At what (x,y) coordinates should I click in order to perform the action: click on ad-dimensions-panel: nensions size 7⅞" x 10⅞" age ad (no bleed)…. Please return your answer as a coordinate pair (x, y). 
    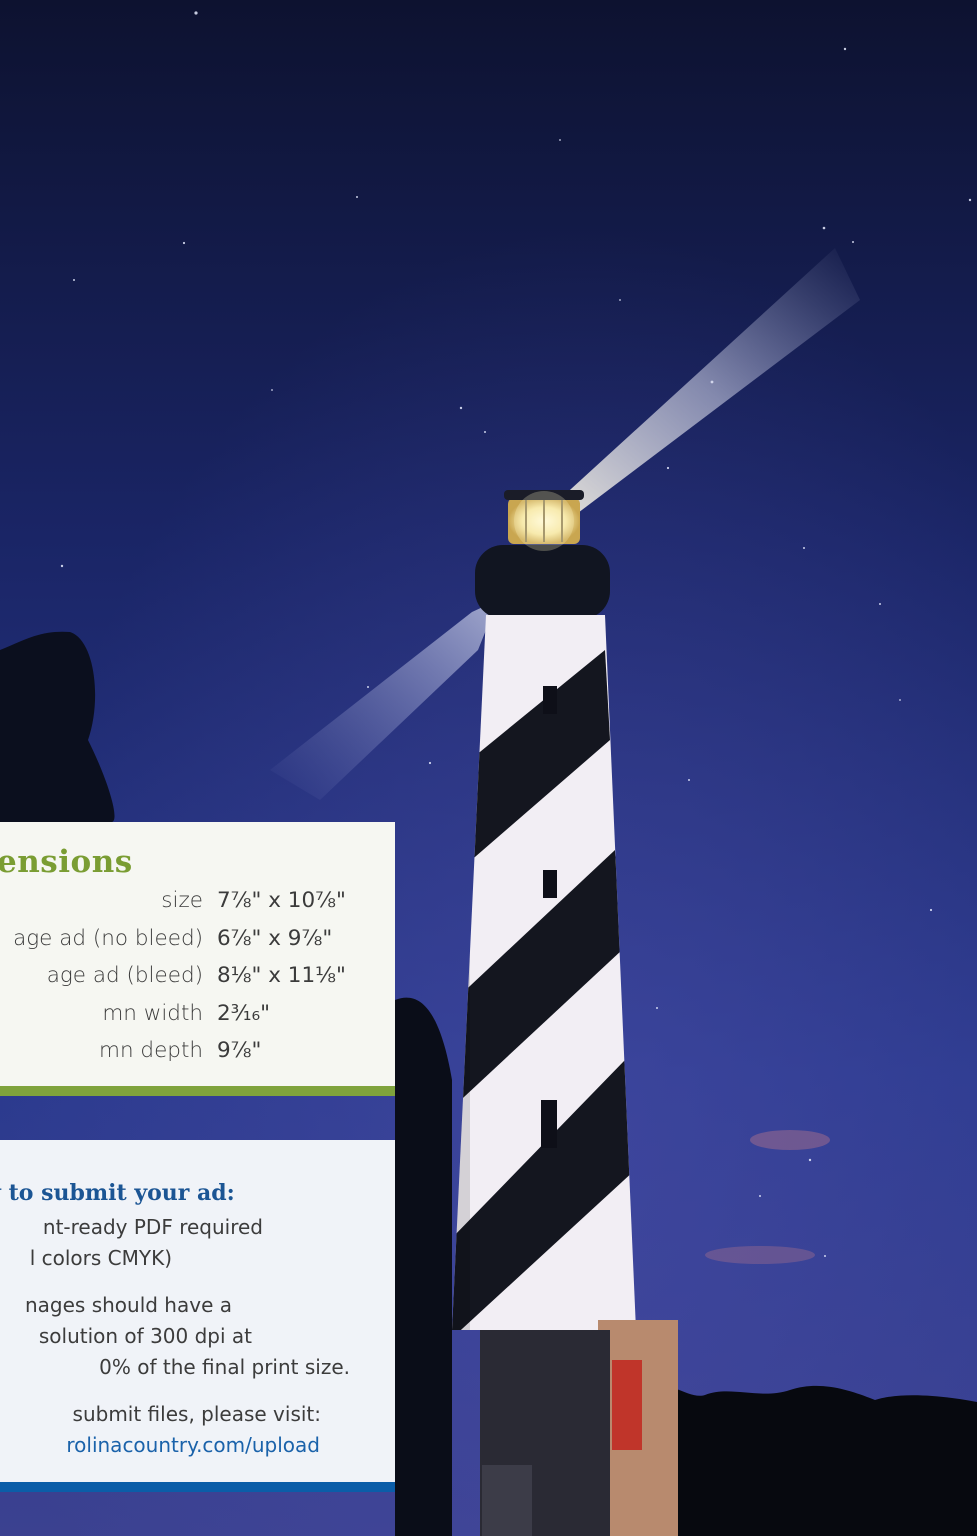
    Looking at the image, I should click on (197, 959).